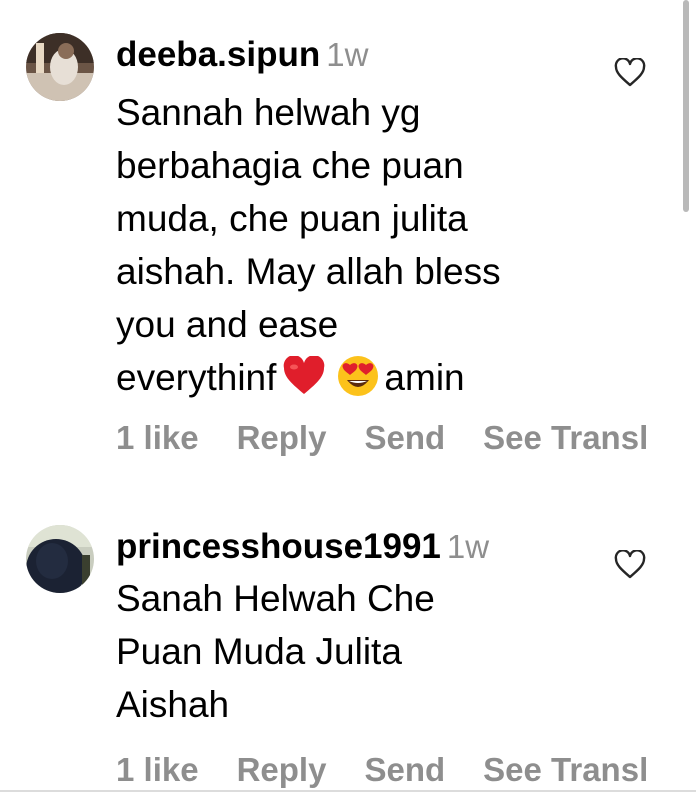 The width and height of the screenshot is (696, 805). Describe the element at coordinates (304, 375) in the screenshot. I see `red-heart-emoji` at that location.